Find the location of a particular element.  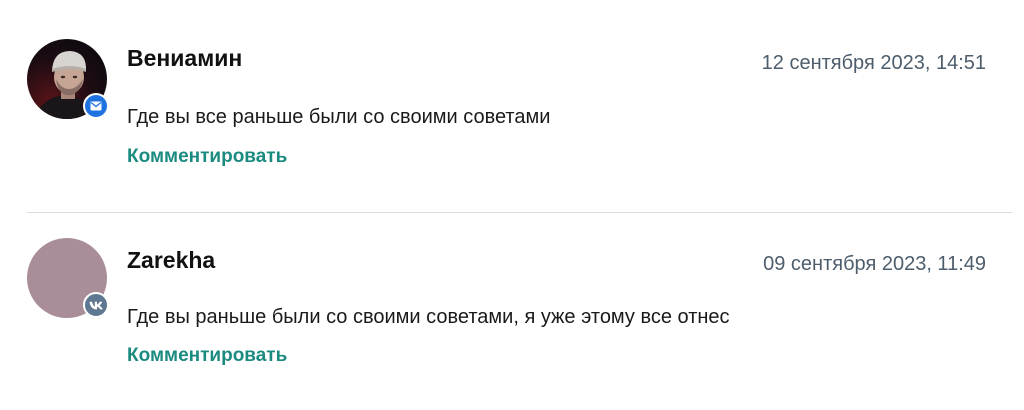

comment-author: Zarekha is located at coordinates (171, 260).